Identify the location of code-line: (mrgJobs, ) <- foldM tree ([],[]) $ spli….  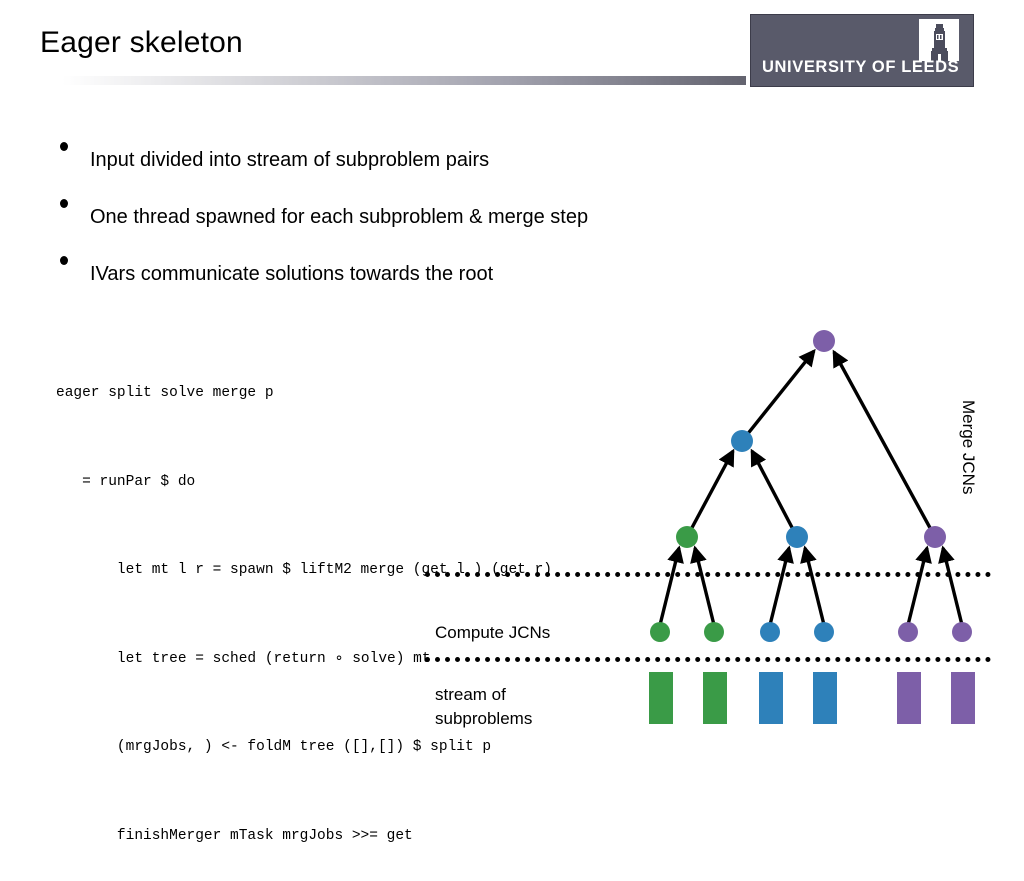
(274, 747).